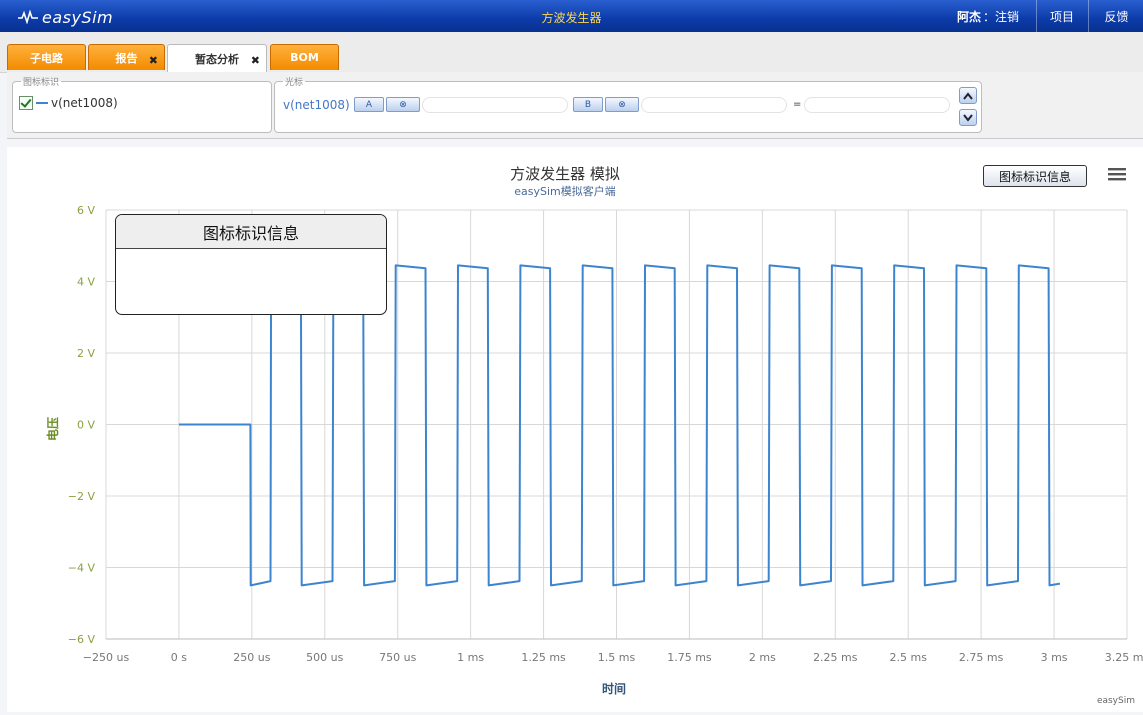  I want to click on user-logout: 阿杰 ：注销, so click(988, 16).